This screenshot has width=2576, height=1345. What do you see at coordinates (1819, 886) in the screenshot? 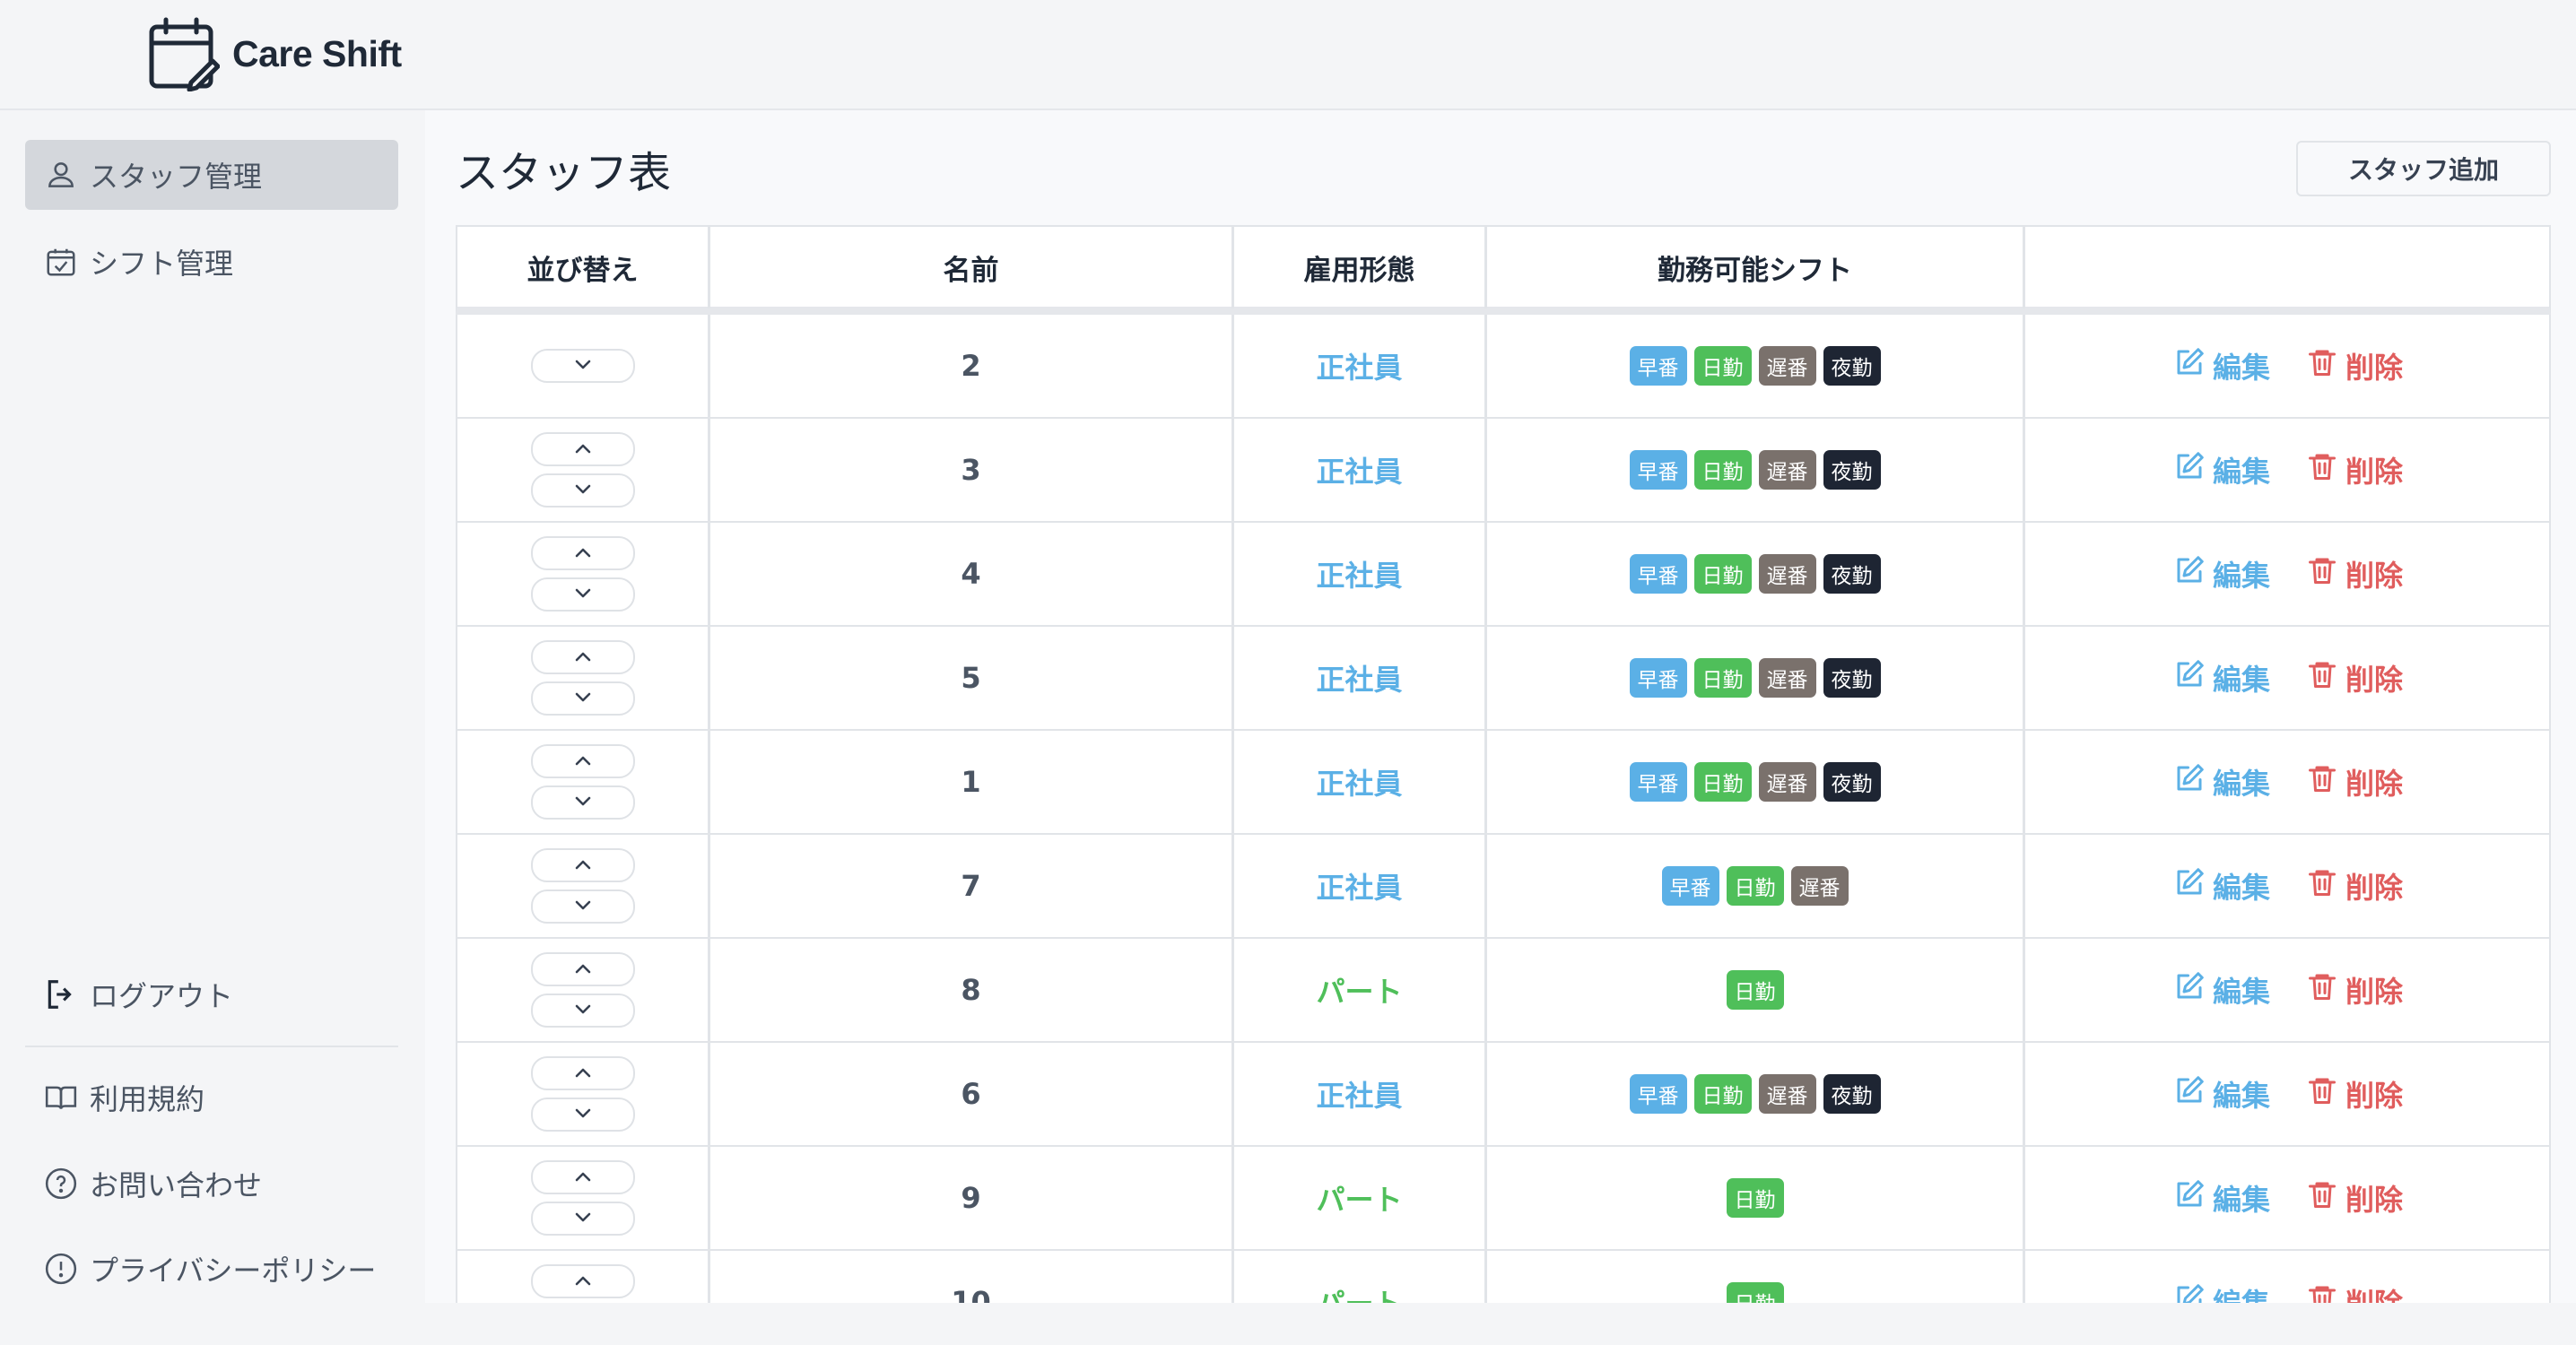
I see `shift-badge-late: 遅番` at bounding box center [1819, 886].